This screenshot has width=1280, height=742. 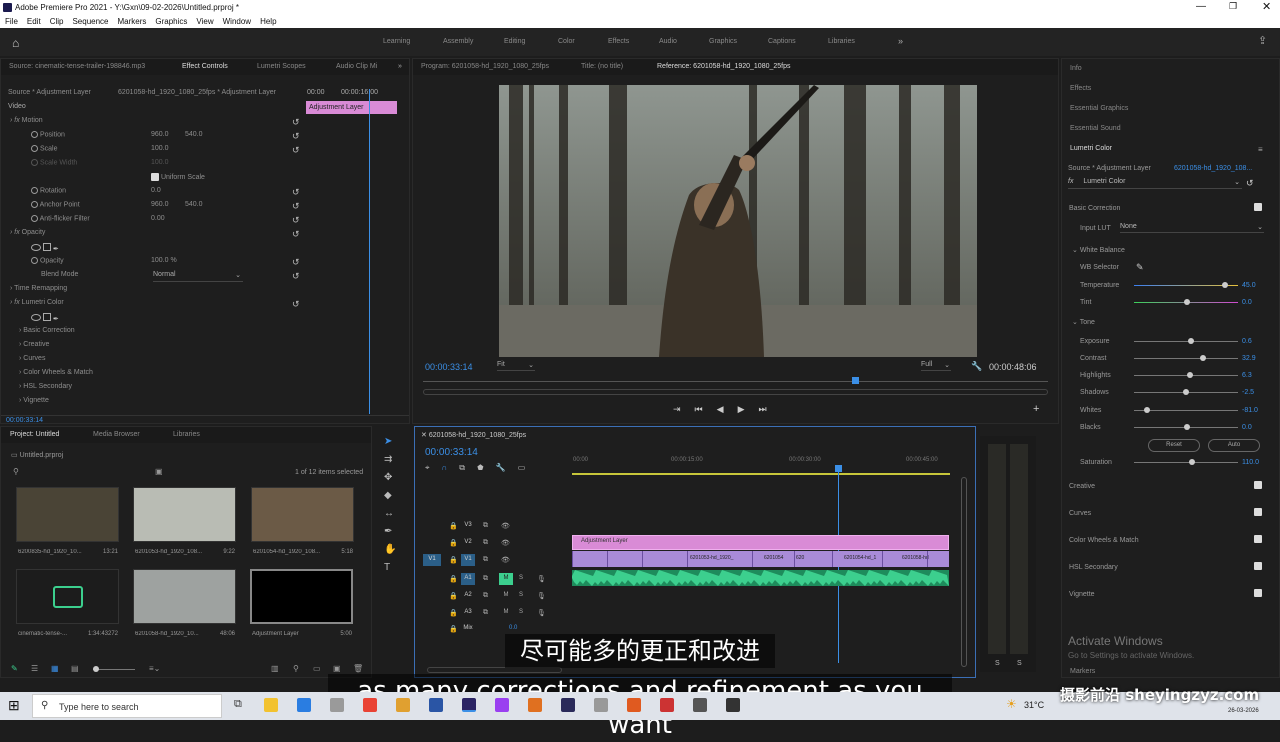 What do you see at coordinates (164, 264) in the screenshot?
I see `opacity-value: 100.0 %` at bounding box center [164, 264].